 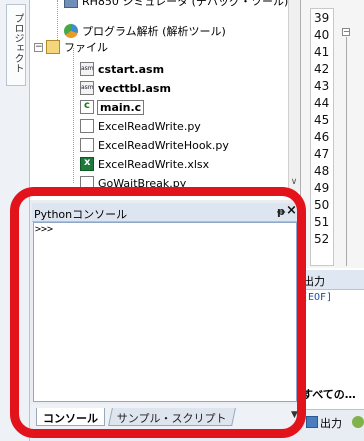 What do you see at coordinates (322, 103) in the screenshot?
I see `line-number: 44` at bounding box center [322, 103].